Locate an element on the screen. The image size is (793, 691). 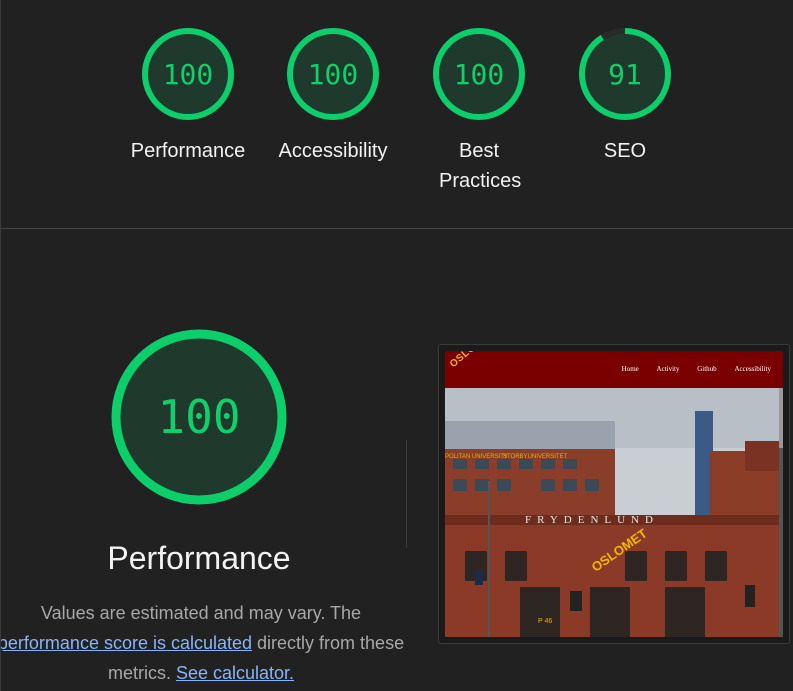
gauge-seo: 91 SEO is located at coordinates (625, 96).